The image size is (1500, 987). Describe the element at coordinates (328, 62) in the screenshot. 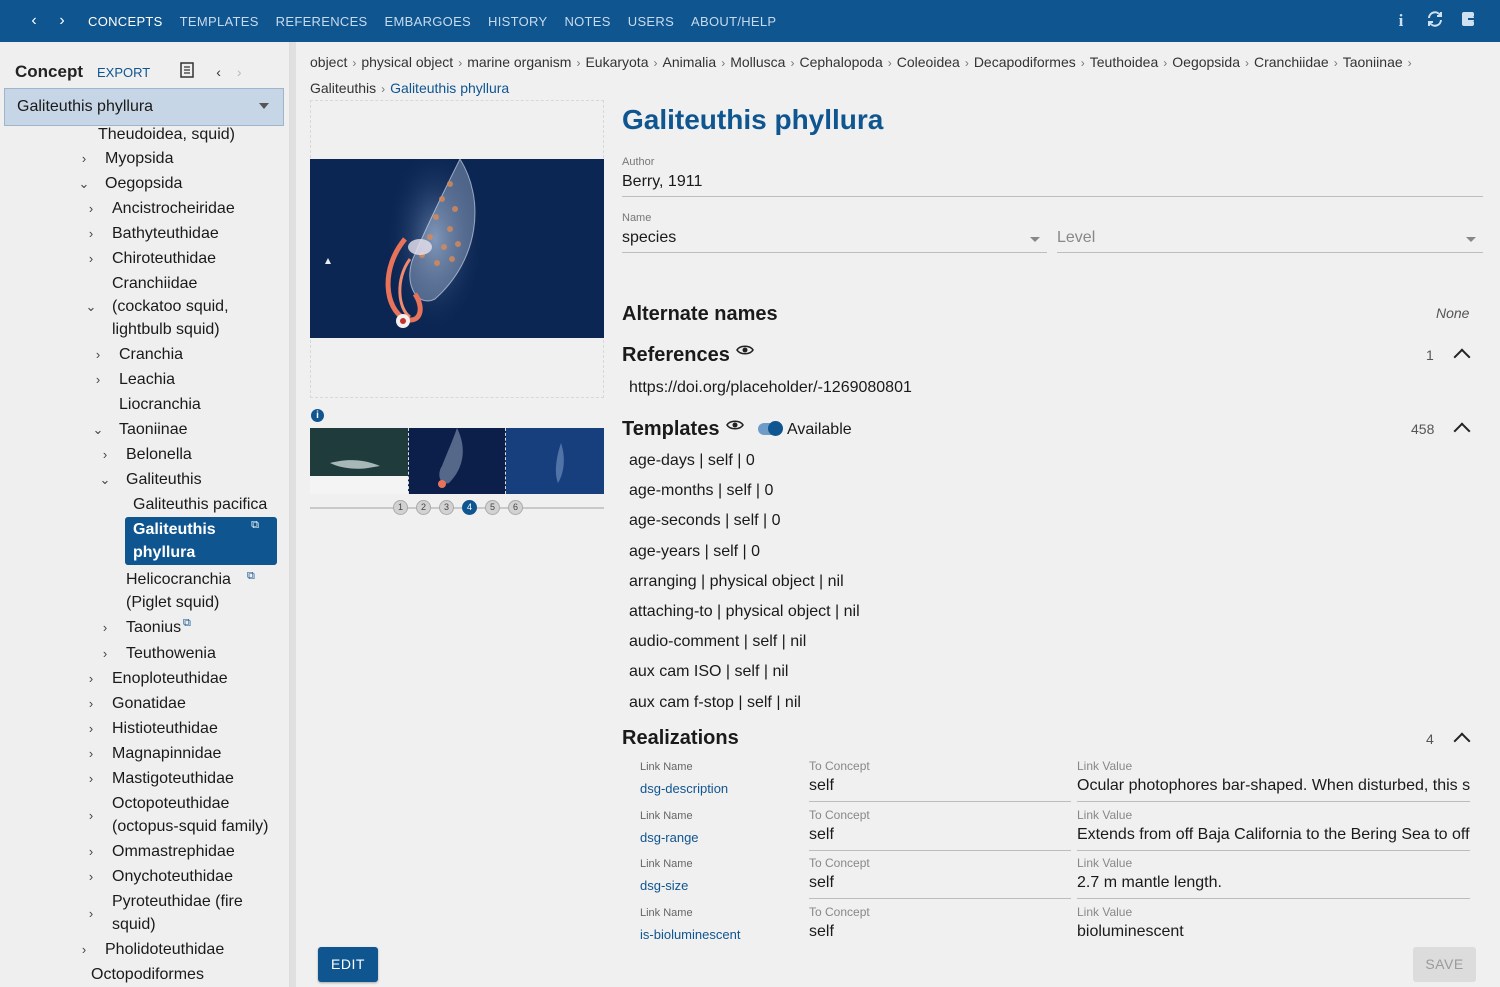

I see `breadcrumb-item: object` at that location.